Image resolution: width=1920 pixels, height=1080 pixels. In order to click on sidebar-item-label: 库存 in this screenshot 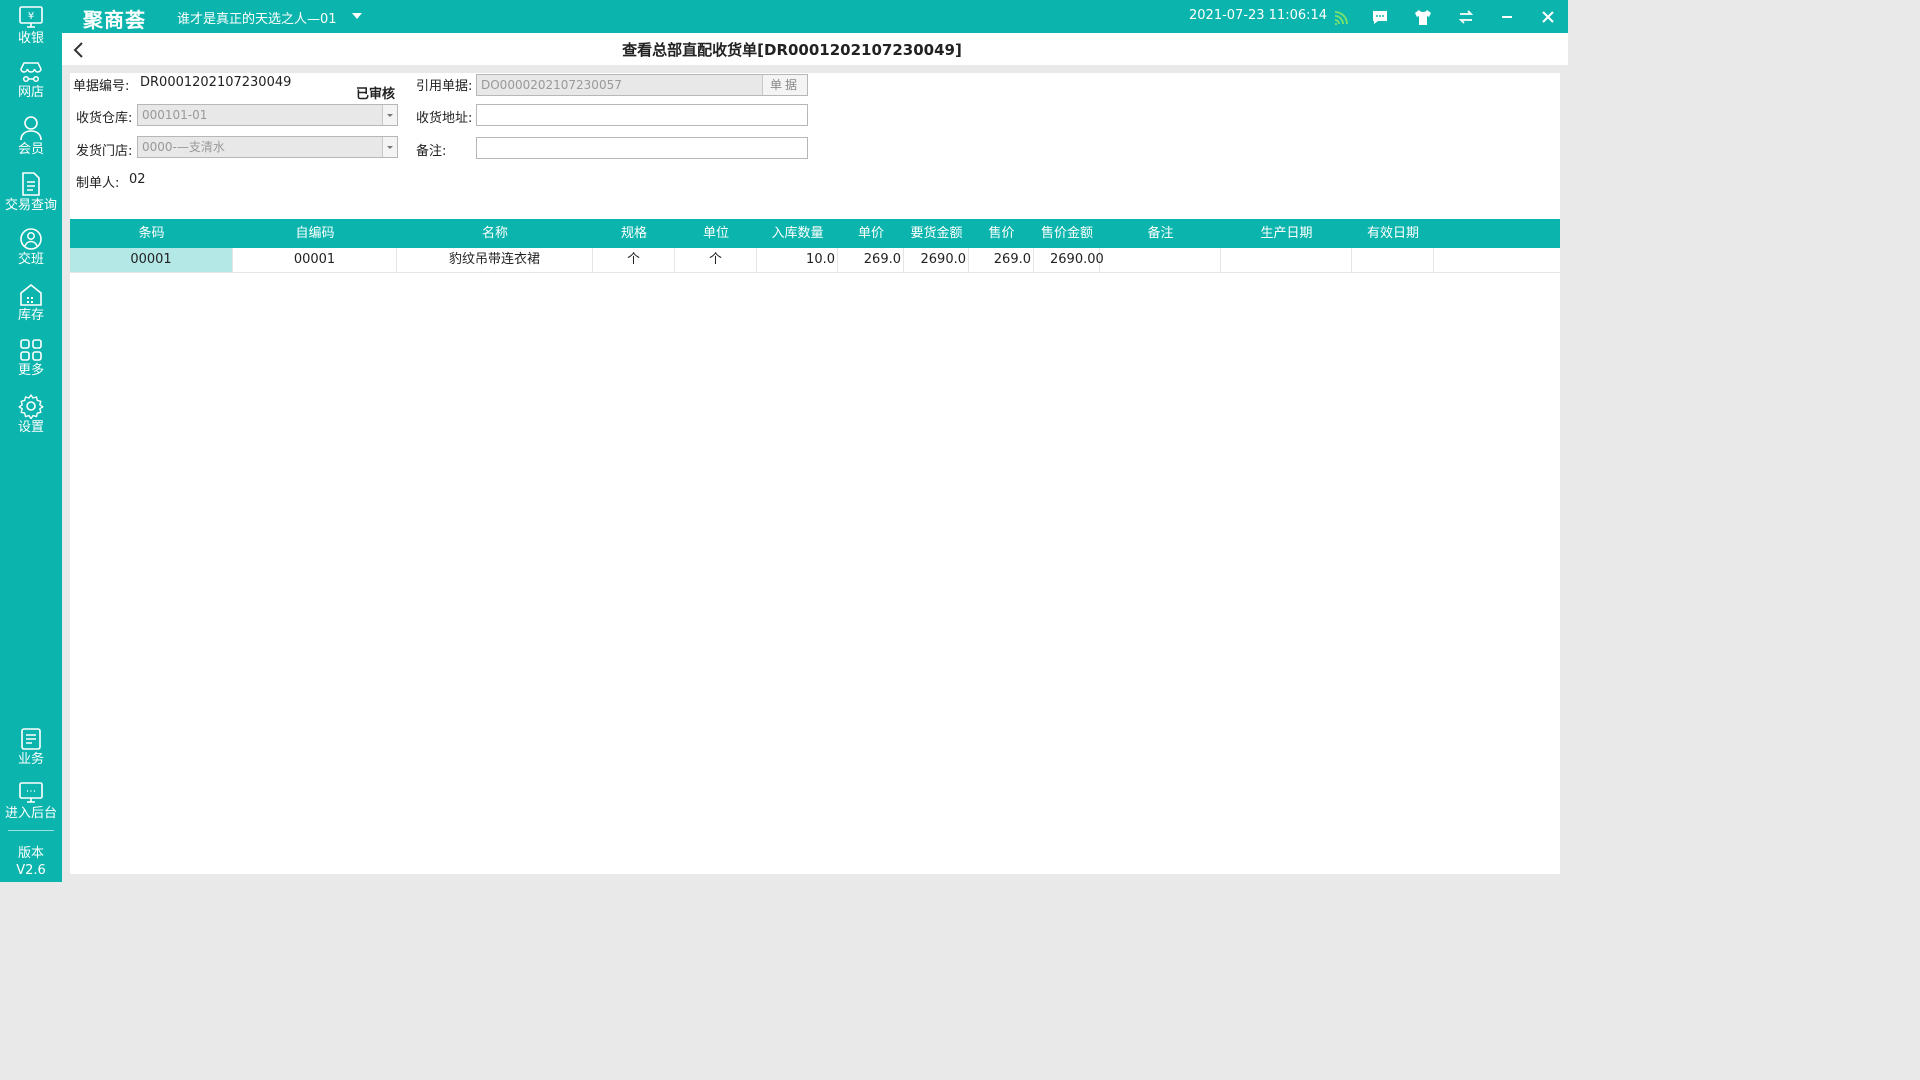, I will do `click(30, 315)`.